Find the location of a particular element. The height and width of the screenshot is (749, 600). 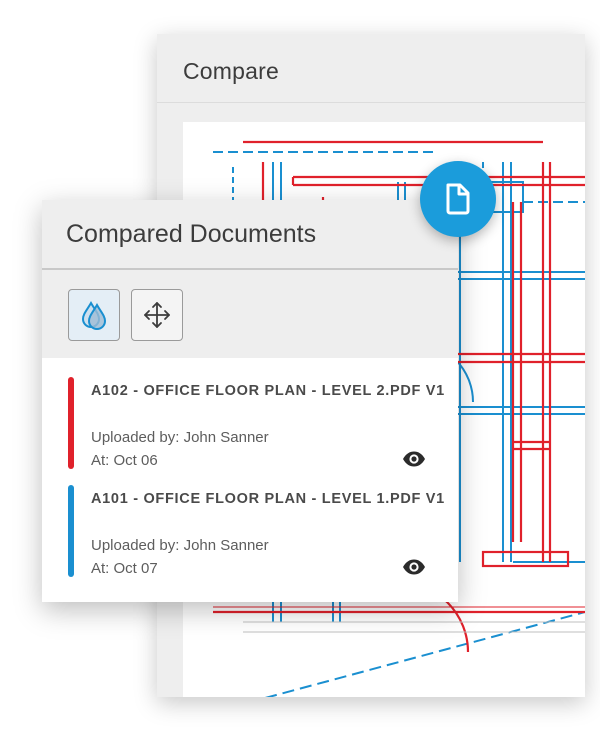

overlay-button is located at coordinates (94, 315).